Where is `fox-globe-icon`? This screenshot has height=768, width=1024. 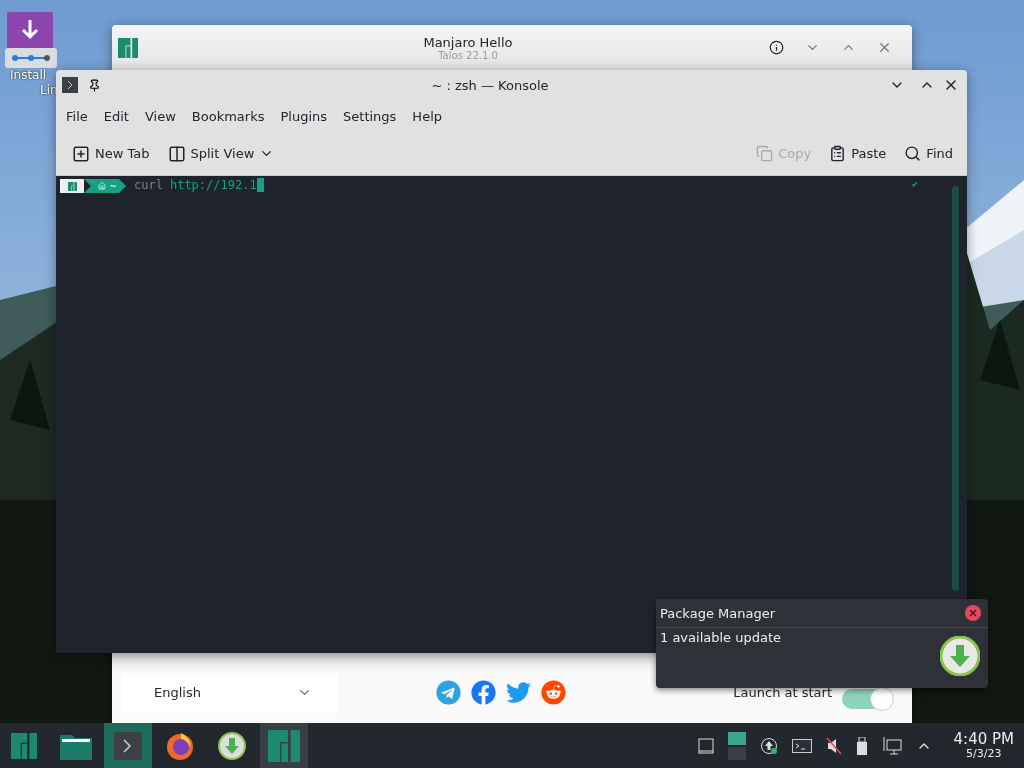
fox-globe-icon is located at coordinates (180, 745).